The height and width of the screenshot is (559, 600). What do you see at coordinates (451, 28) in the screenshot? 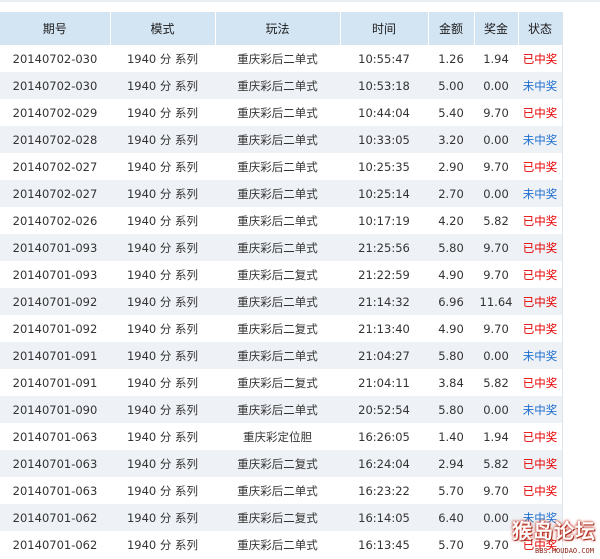
I see `column-amount-header: 金额` at bounding box center [451, 28].